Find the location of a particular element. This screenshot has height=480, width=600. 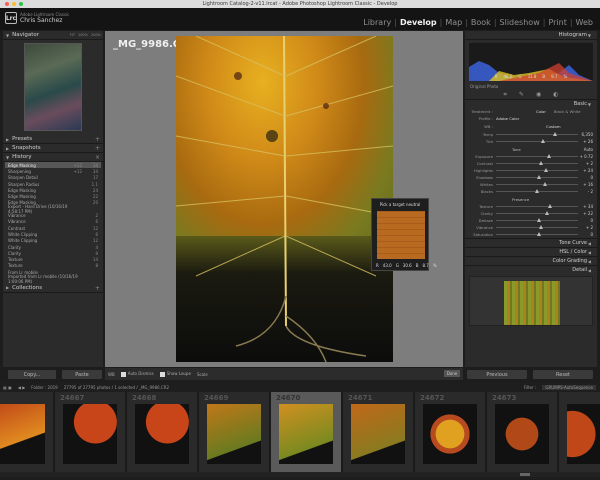

filmstrip-cell: 24667 is located at coordinates (90, 432).